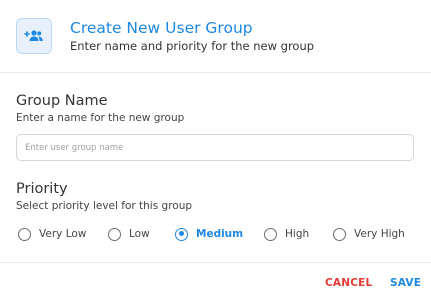 The image size is (431, 299). Describe the element at coordinates (181, 234) in the screenshot. I see `radio-button-selected` at that location.